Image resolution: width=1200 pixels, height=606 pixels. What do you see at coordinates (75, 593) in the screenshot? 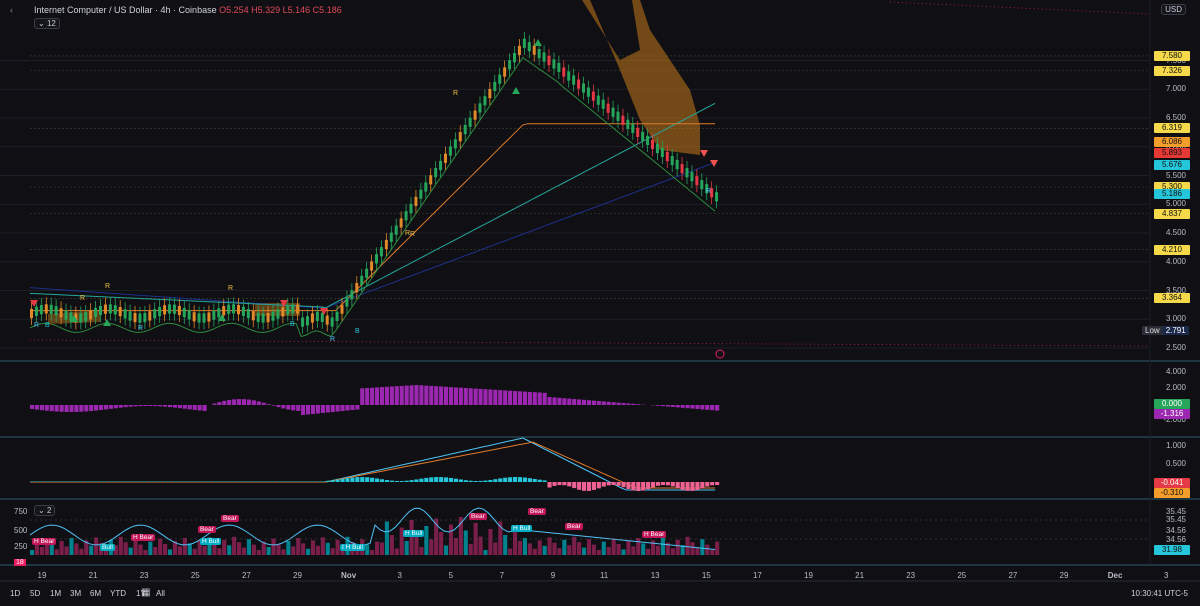
I see `range-button-3m: 3M` at bounding box center [75, 593].